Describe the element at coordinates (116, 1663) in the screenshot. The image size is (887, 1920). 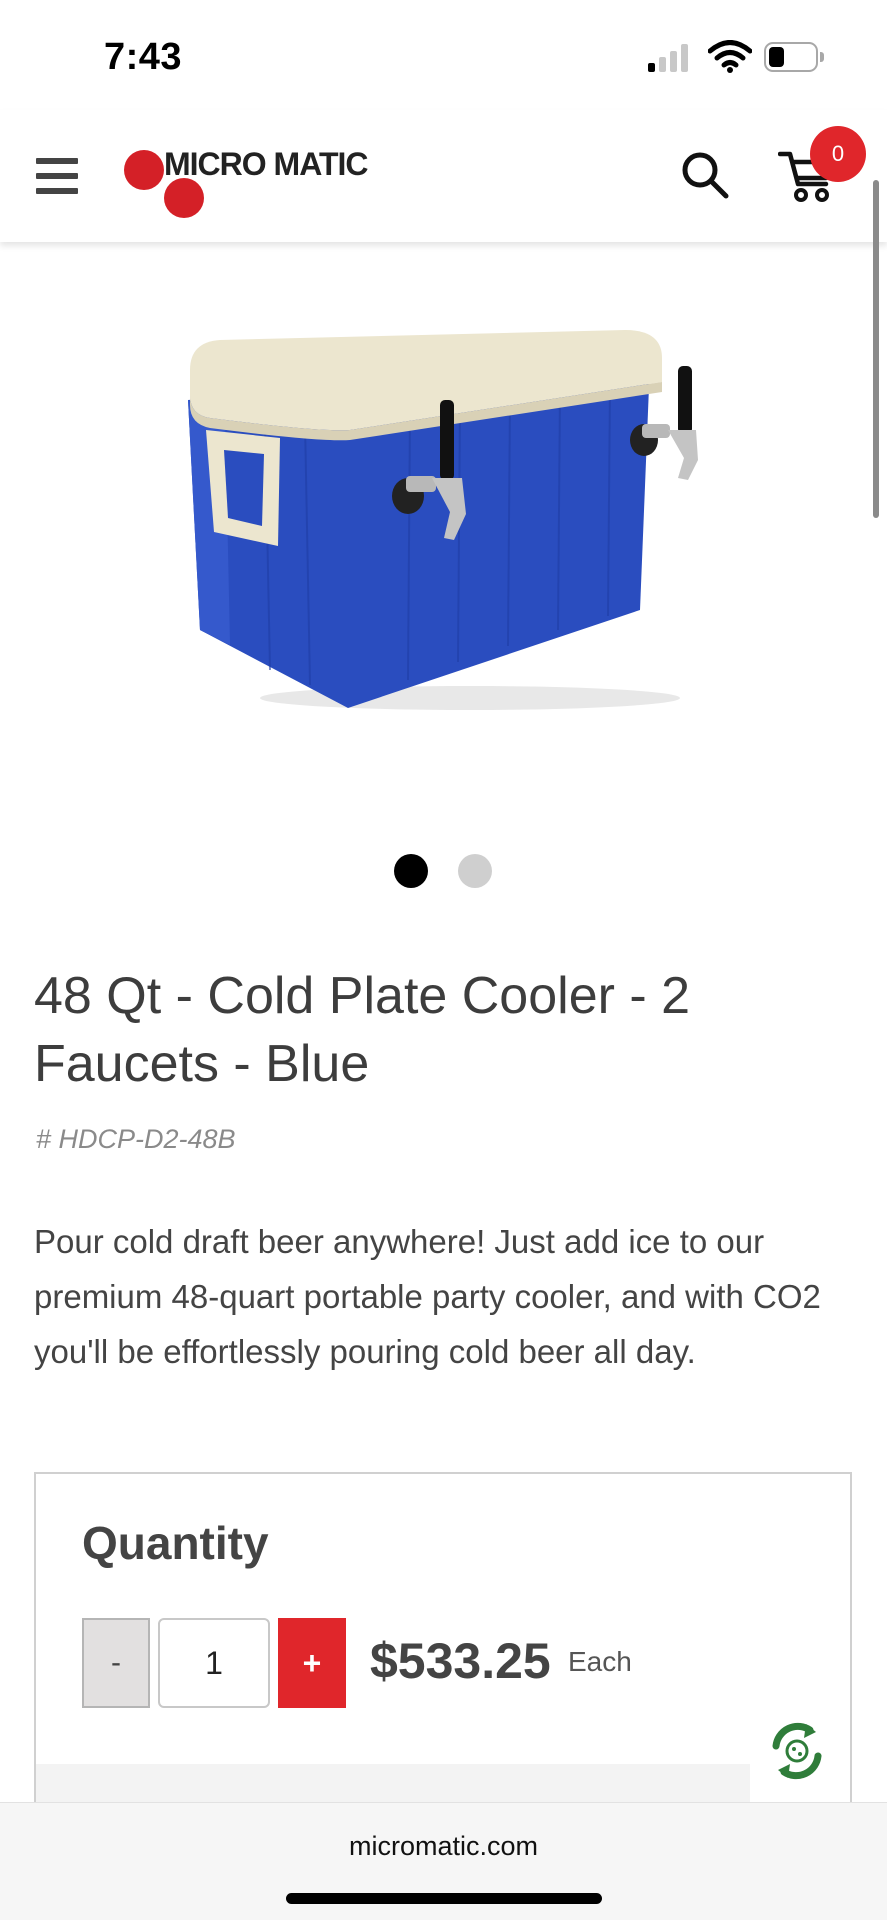
I see `decrease-quantity-button: -` at that location.